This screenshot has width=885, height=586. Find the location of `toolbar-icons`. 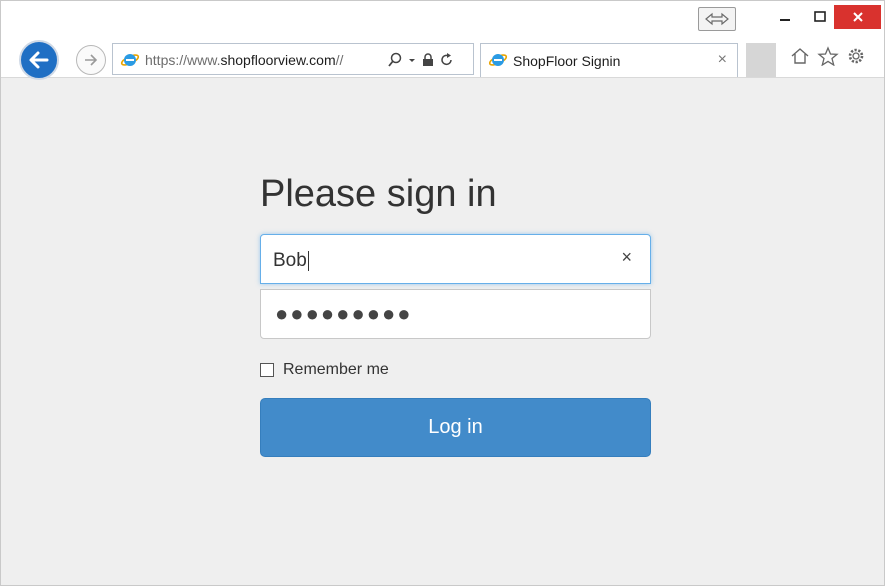

toolbar-icons is located at coordinates (828, 56).